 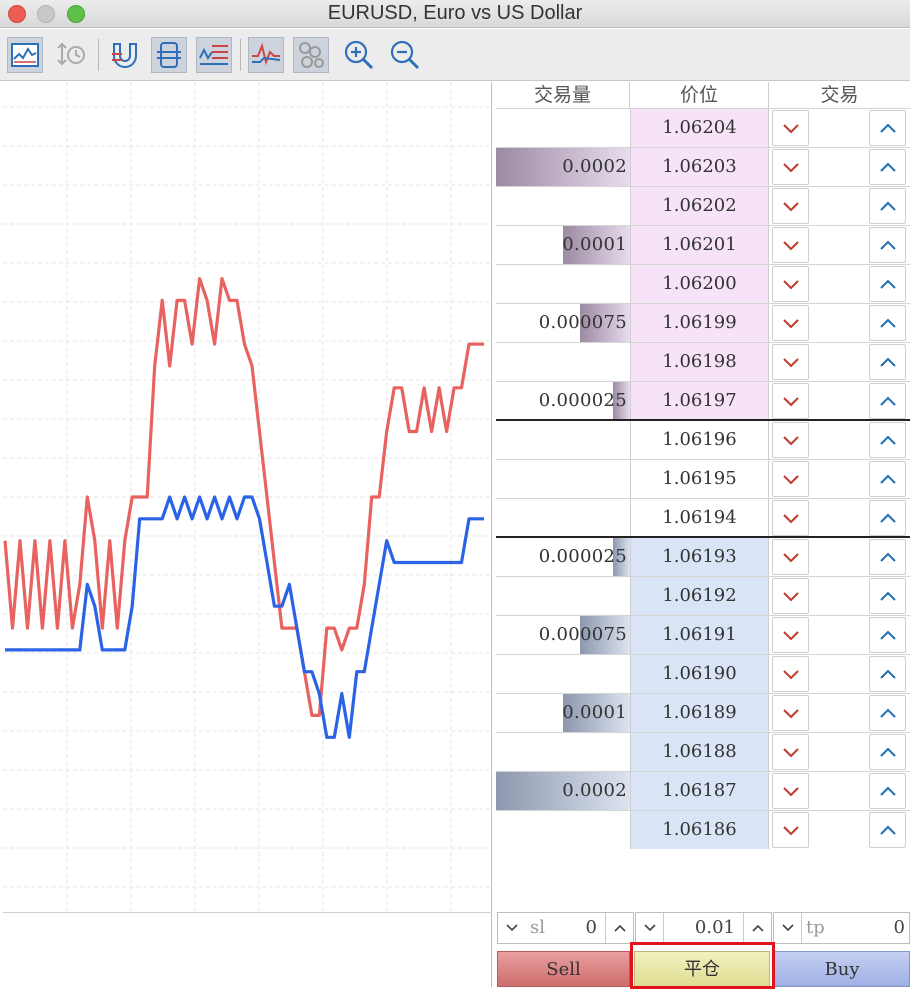 What do you see at coordinates (25, 55) in the screenshot?
I see `chart-icon` at bounding box center [25, 55].